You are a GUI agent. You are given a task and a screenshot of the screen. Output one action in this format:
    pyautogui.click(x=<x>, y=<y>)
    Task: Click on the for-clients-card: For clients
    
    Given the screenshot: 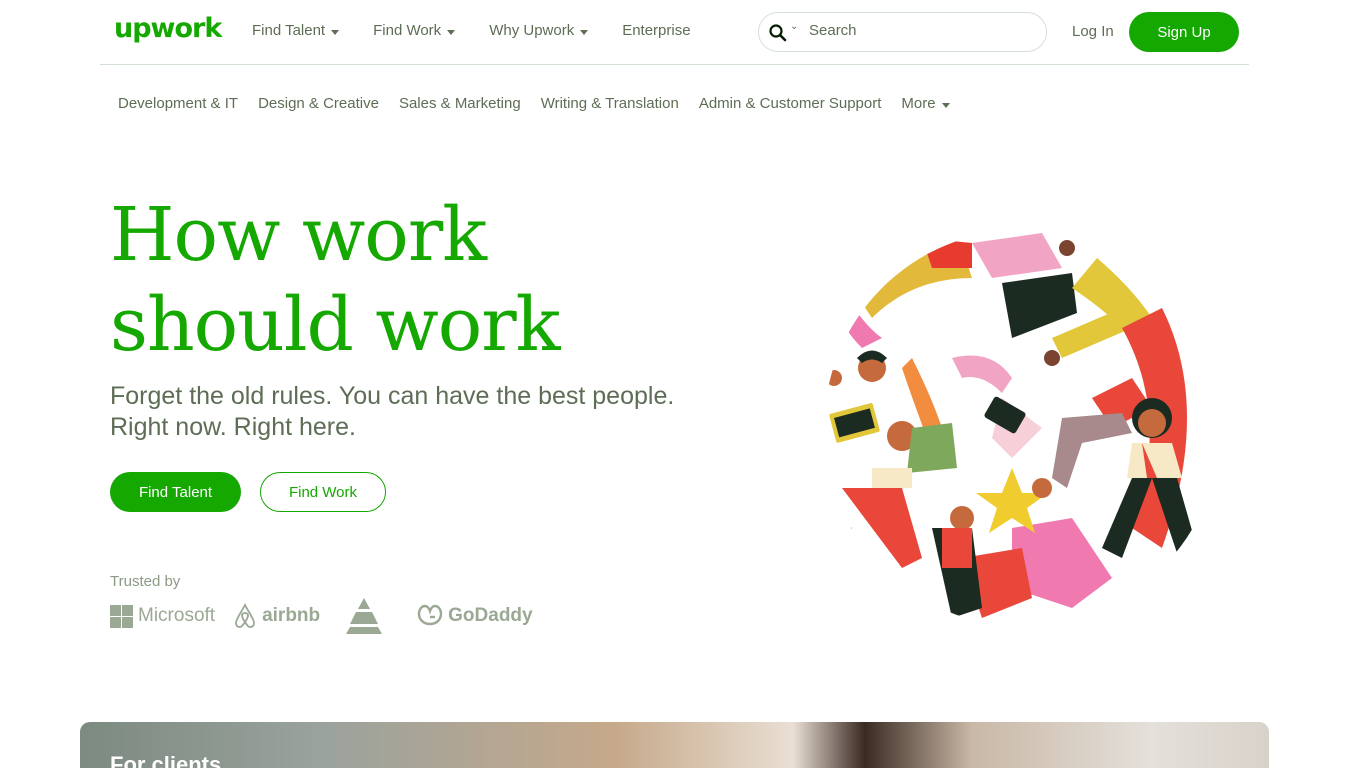 What is the action you would take?
    pyautogui.click(x=674, y=745)
    